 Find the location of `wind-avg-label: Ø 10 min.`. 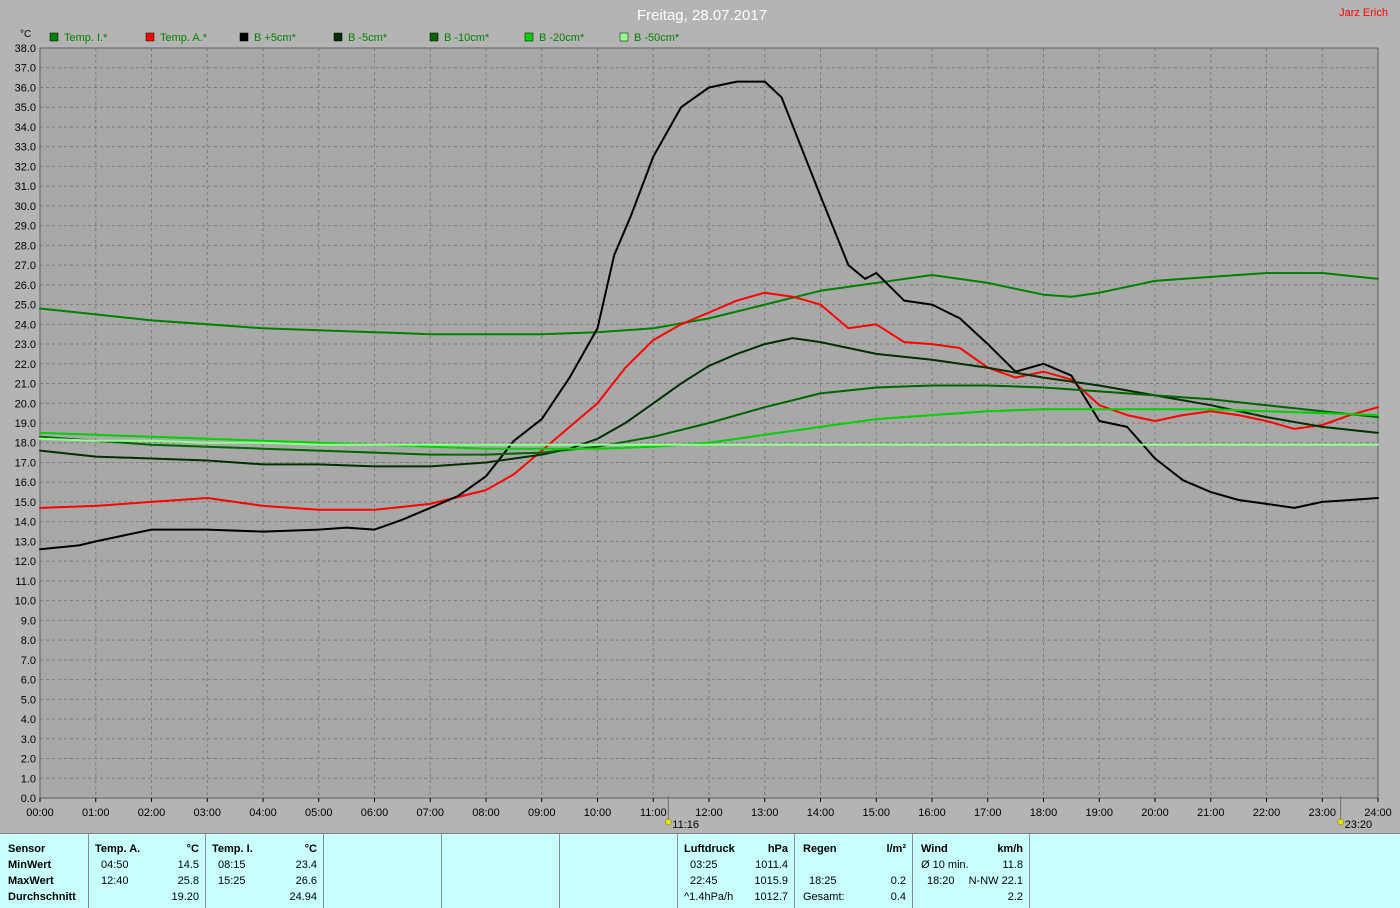

wind-avg-label: Ø 10 min. is located at coordinates (945, 865).